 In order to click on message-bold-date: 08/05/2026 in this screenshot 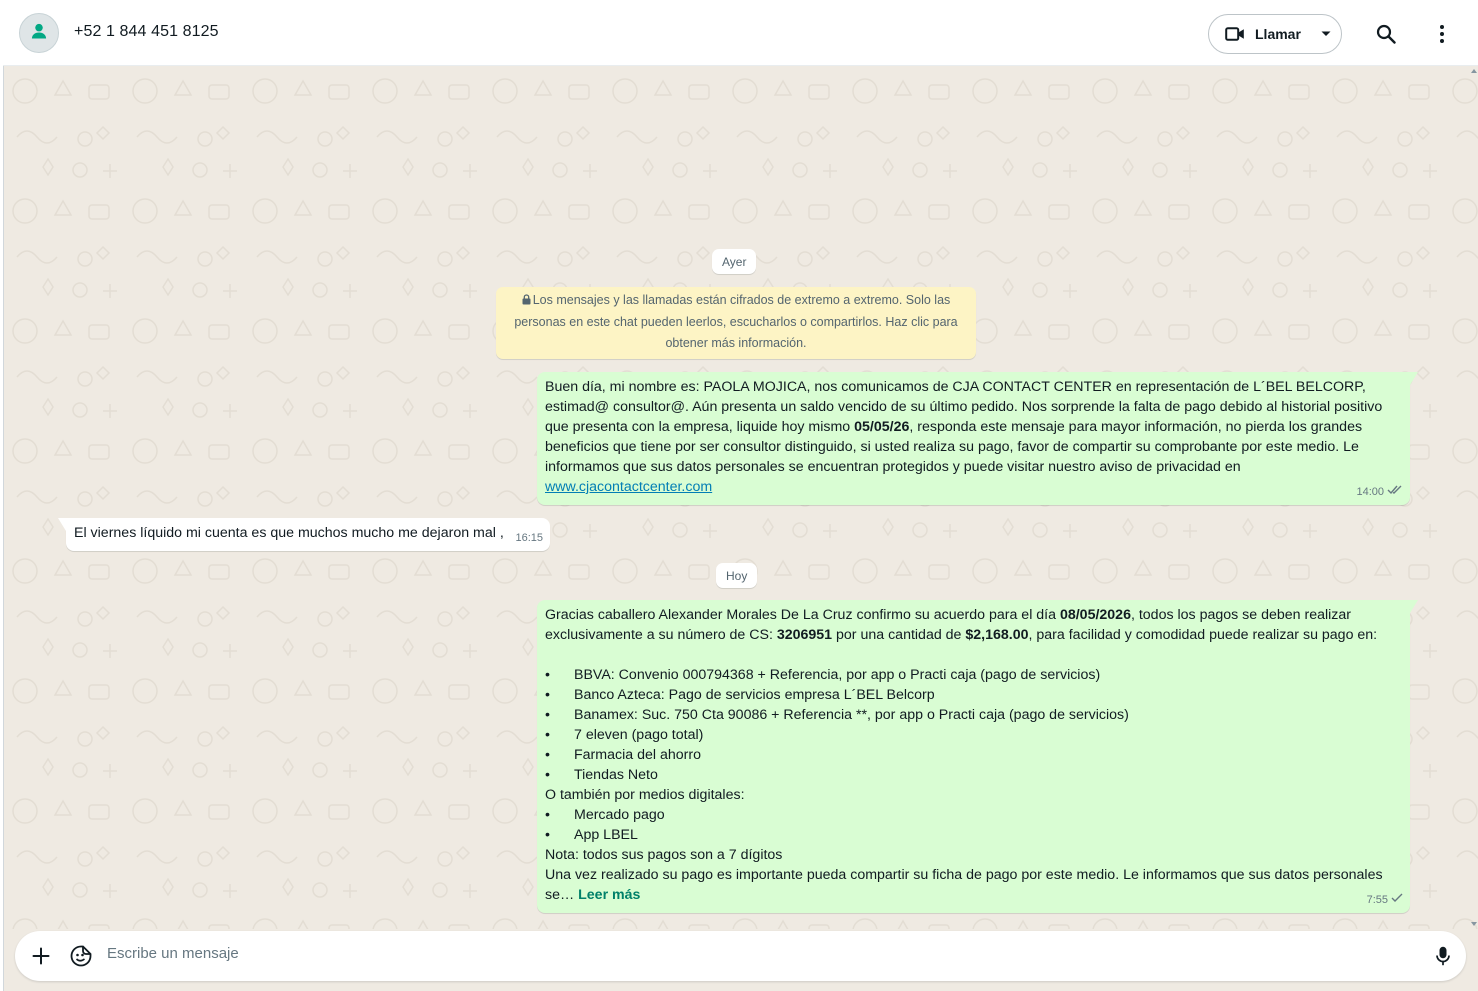, I will do `click(1095, 615)`.